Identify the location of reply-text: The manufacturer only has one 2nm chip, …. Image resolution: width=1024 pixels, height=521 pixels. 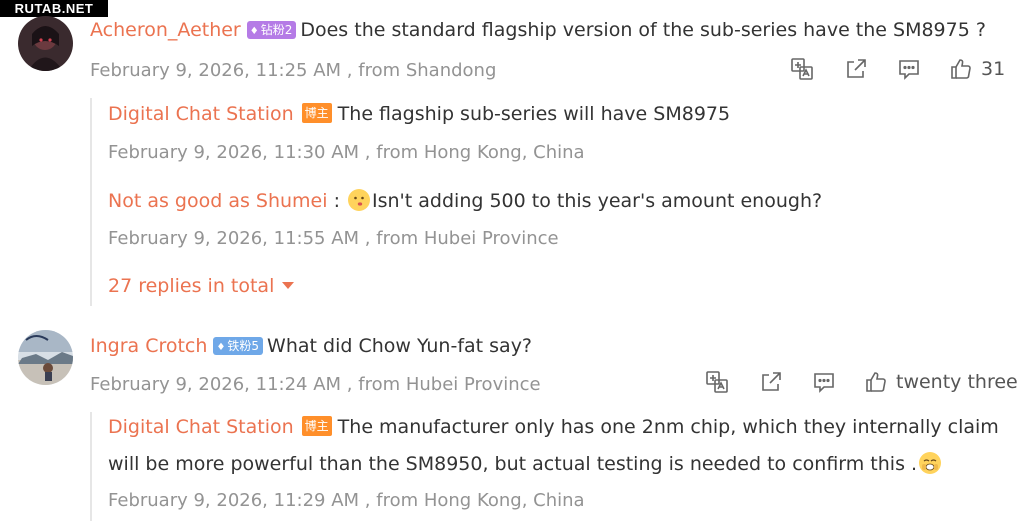
(668, 427).